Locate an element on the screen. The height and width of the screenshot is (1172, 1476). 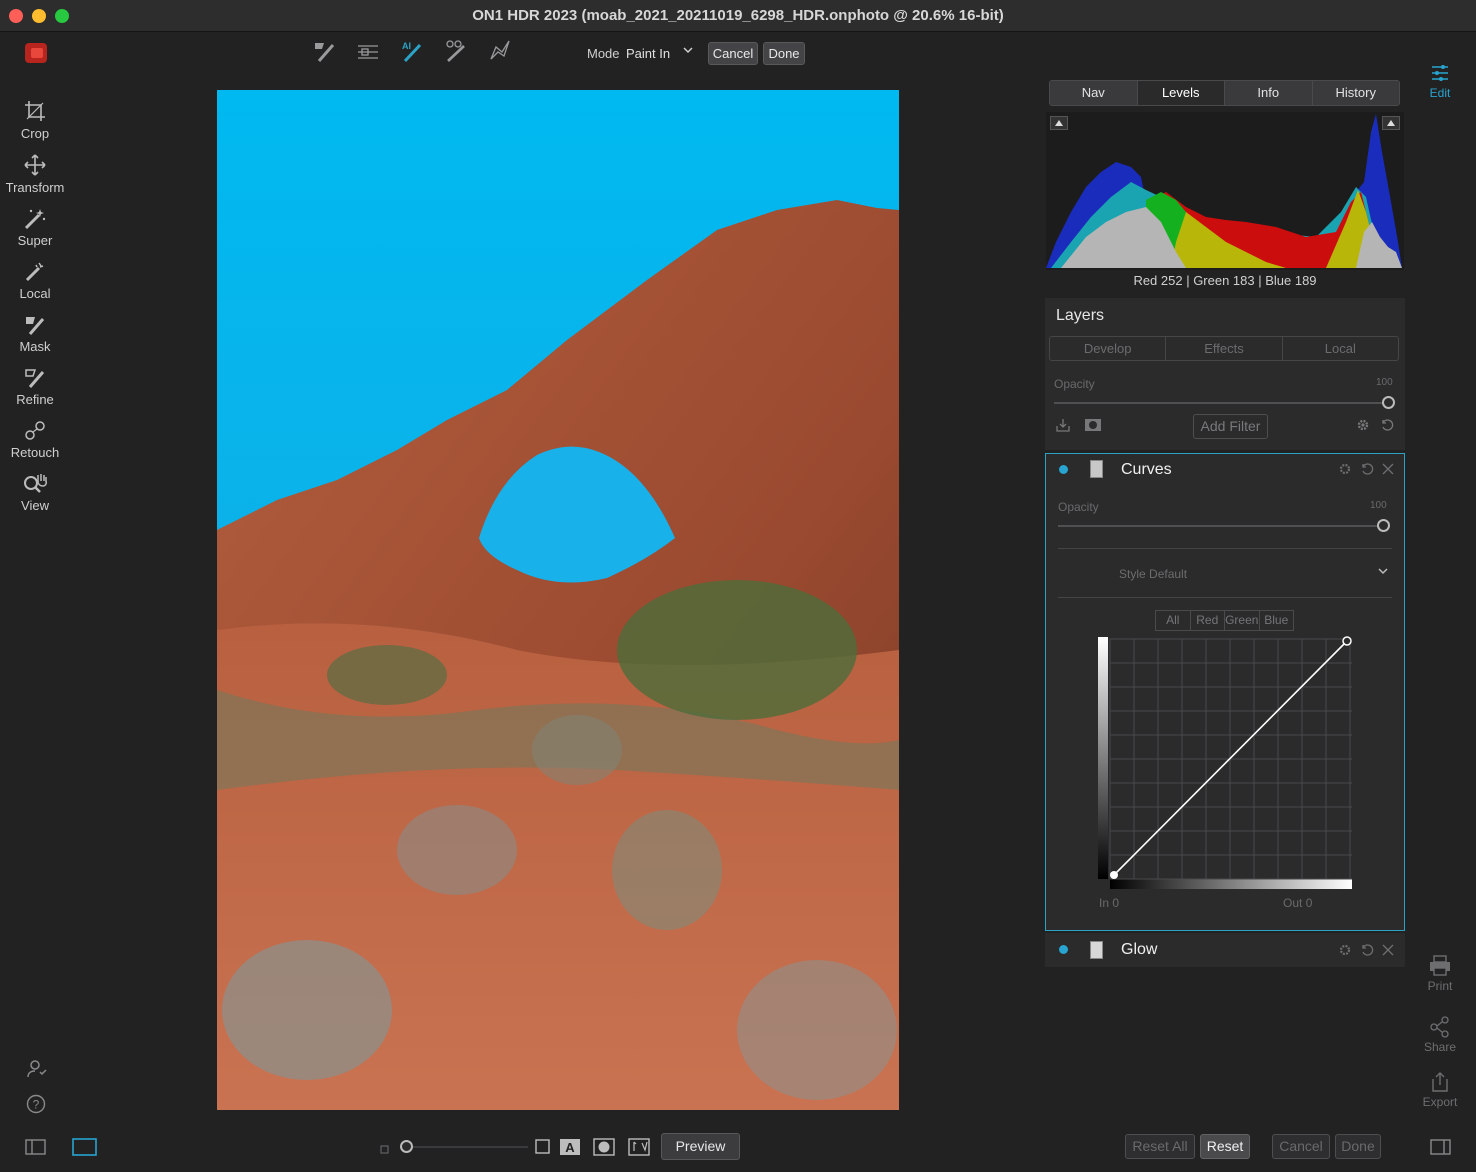
mode-label: Mode is located at coordinates (603, 53).